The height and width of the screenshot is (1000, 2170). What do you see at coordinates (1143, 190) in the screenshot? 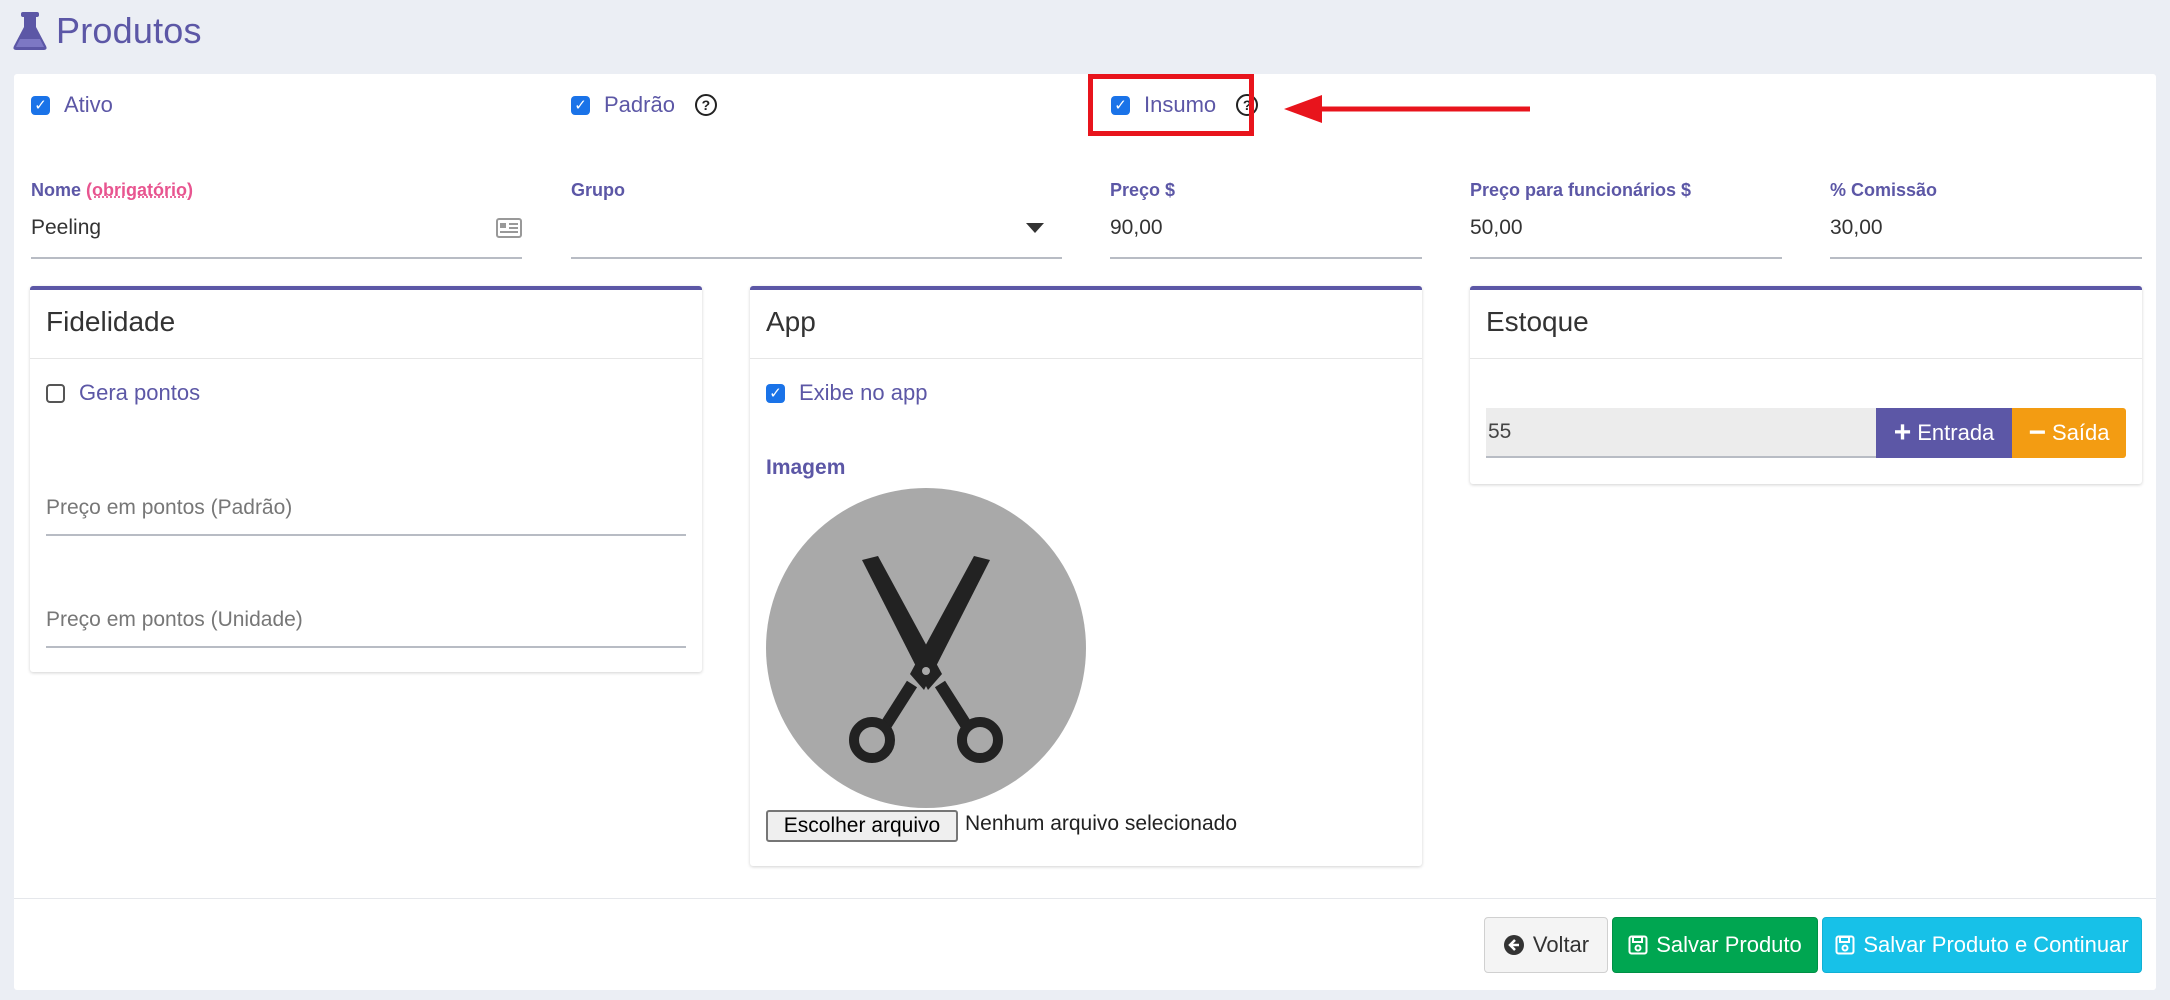
I see `preco-label: Preço $` at bounding box center [1143, 190].